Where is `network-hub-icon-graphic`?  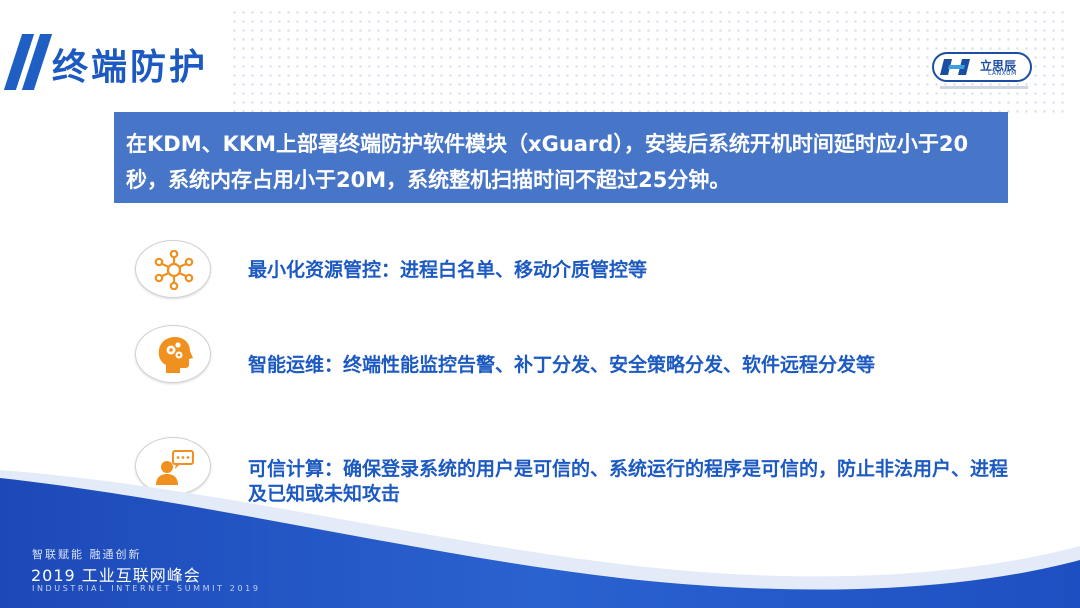 network-hub-icon-graphic is located at coordinates (174, 270).